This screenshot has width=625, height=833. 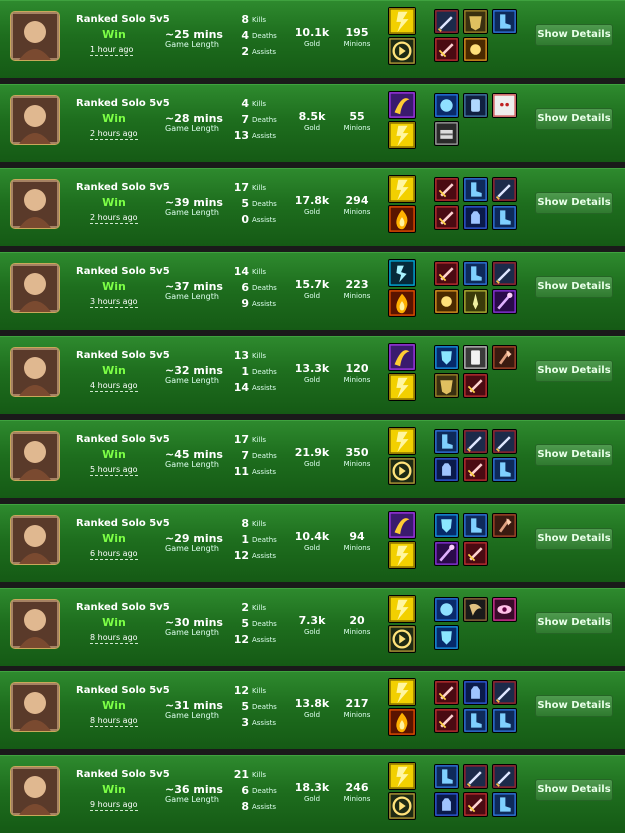 I want to click on card-item-icon, so click(x=475, y=357).